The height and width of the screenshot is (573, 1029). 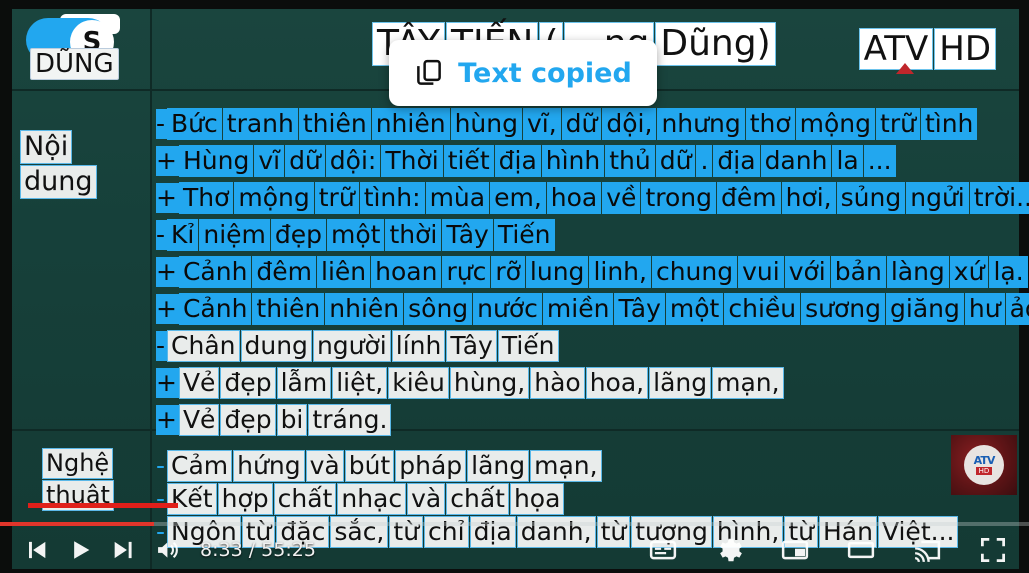 I want to click on word-token: Cảm, so click(x=200, y=466).